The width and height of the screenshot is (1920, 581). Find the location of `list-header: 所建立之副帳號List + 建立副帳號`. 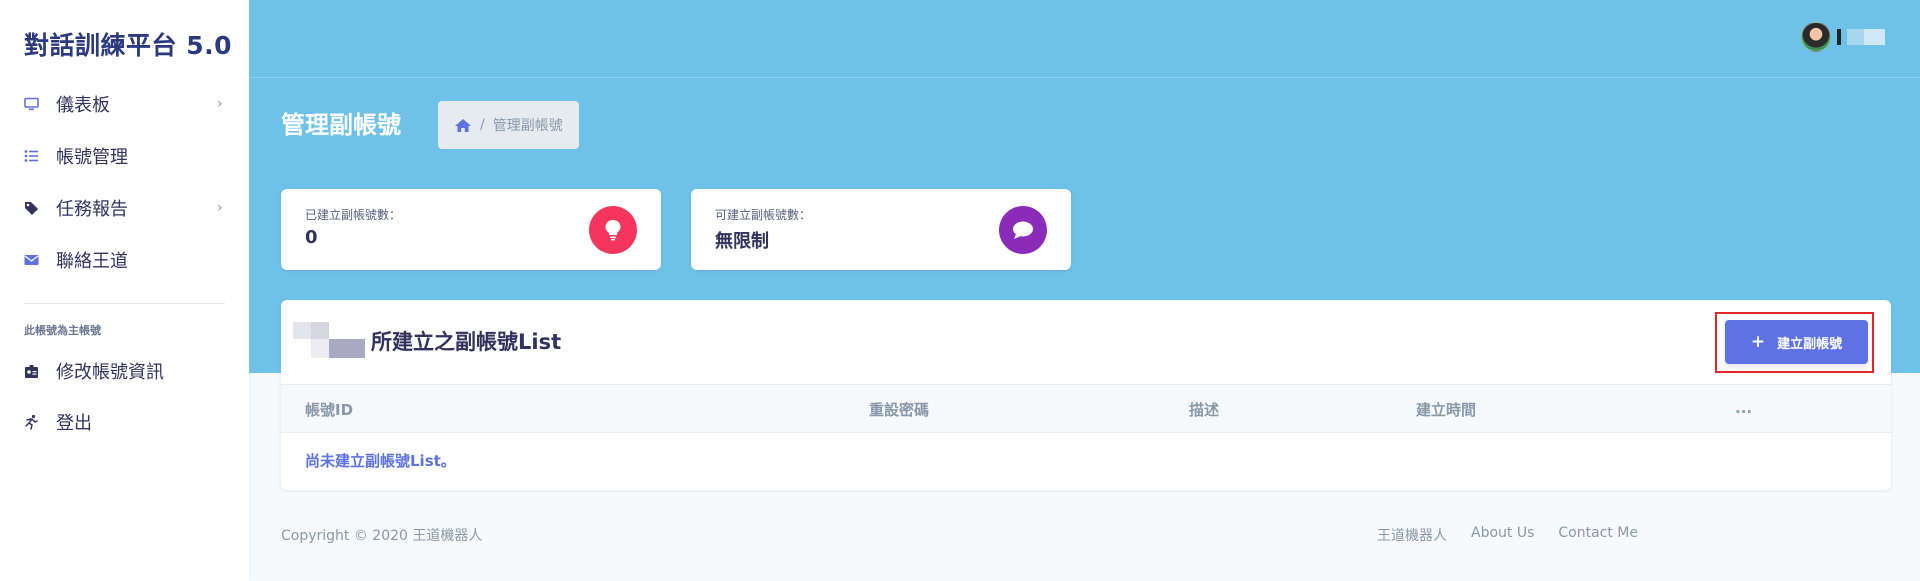

list-header: 所建立之副帳號List + 建立副帳號 is located at coordinates (1086, 342).